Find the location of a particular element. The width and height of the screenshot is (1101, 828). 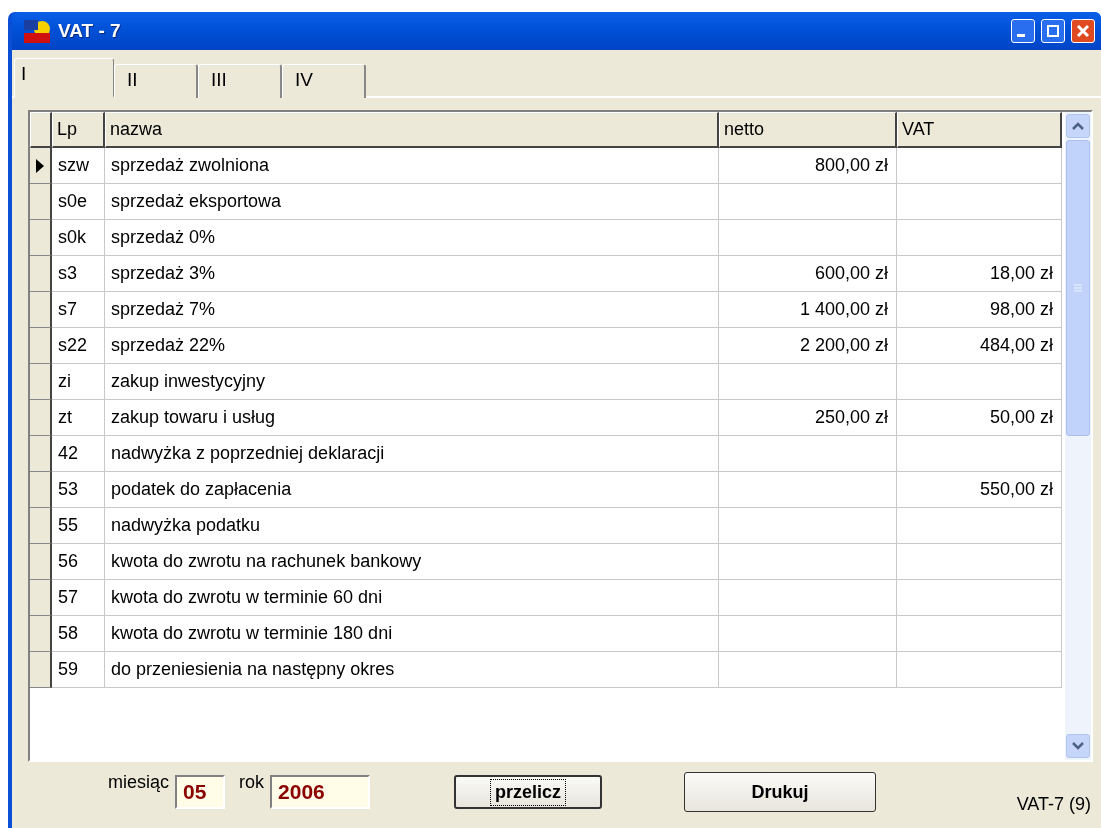

table-cell: zakup towaru i usług is located at coordinates (412, 418).